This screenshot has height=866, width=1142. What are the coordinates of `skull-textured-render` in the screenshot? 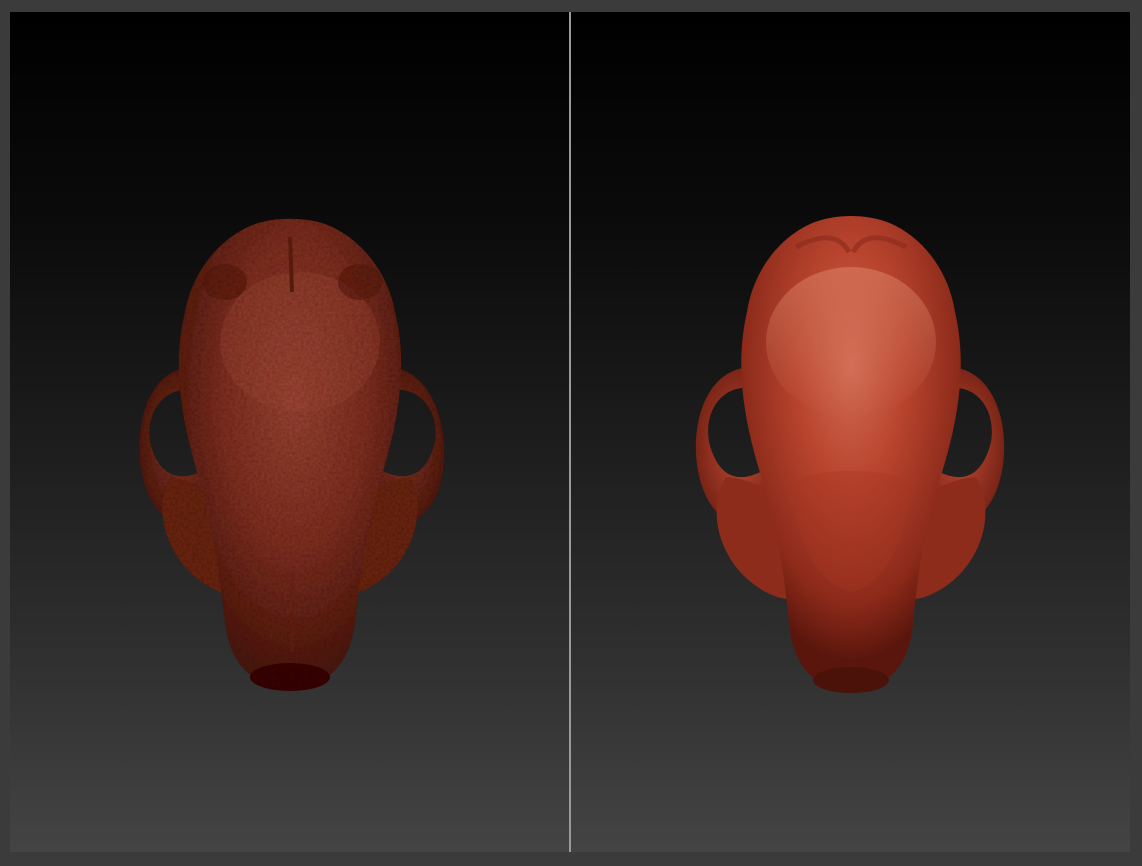 It's located at (292, 454).